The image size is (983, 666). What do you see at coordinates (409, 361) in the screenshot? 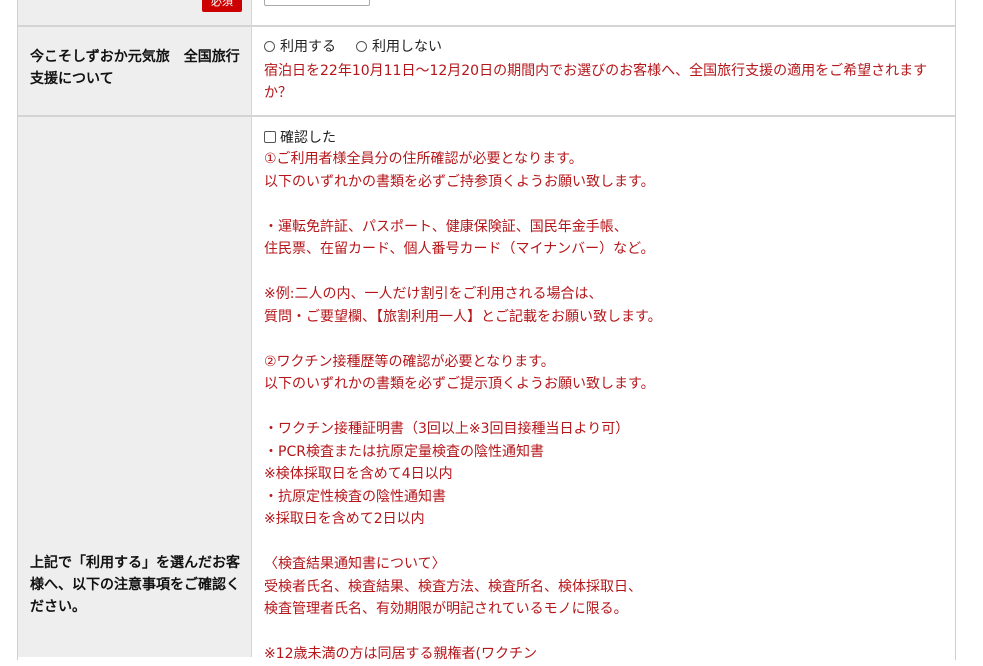
I see `notice-line: ②ワクチン接種歴等の確認が必要となります。` at bounding box center [409, 361].